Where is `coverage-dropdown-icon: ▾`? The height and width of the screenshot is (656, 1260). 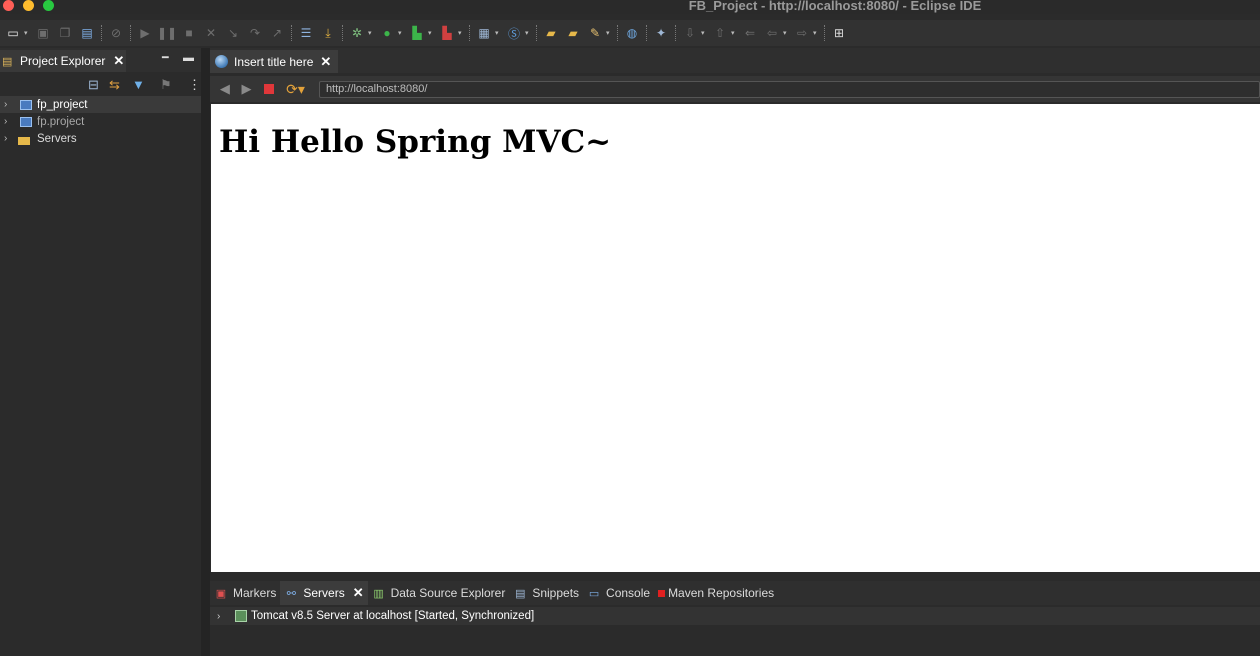 coverage-dropdown-icon: ▾ is located at coordinates (431, 33).